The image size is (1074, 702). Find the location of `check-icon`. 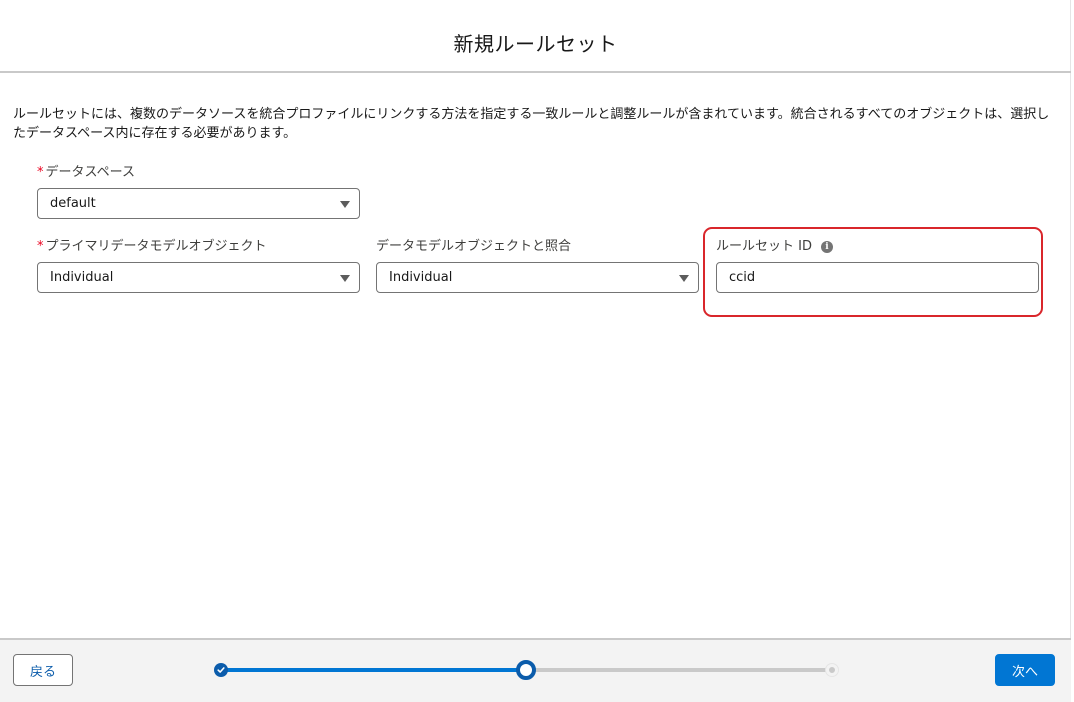

check-icon is located at coordinates (221, 670).